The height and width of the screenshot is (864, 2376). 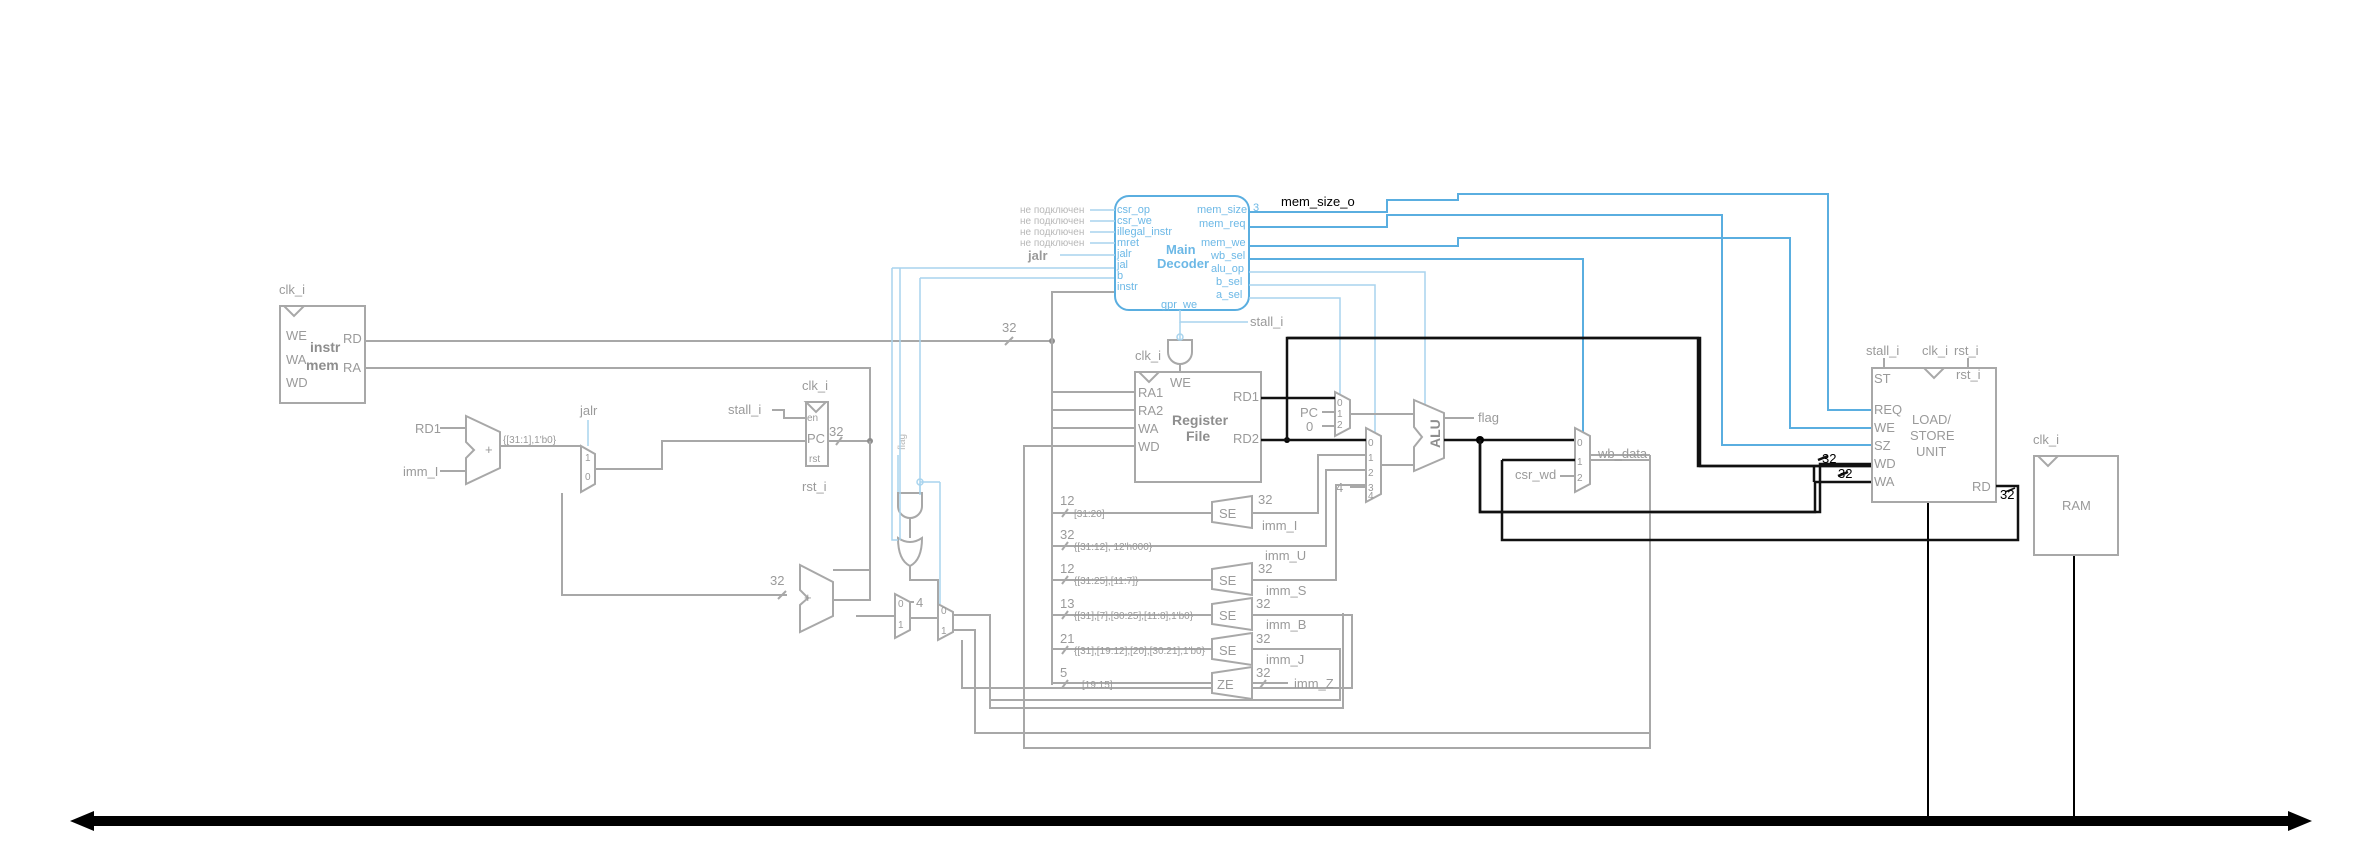 I want to click on svg-text: {[31:25],[11:7]}, so click(x=1106, y=581).